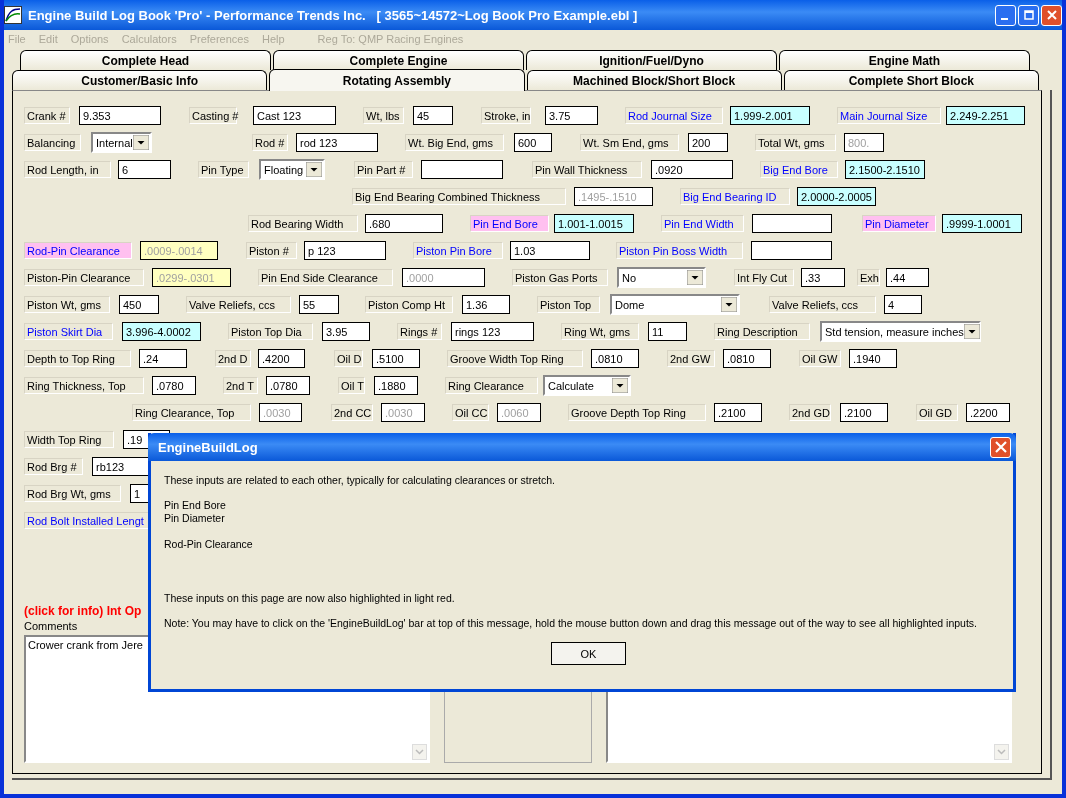  I want to click on input-field: 2.0000-2.0005, so click(836, 196).